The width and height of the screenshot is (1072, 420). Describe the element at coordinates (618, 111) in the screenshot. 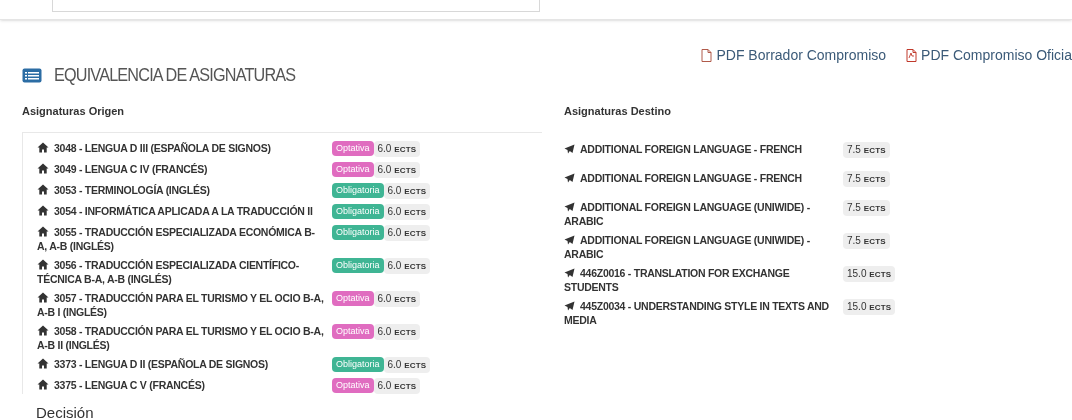

I see `column-heading: Asignaturas Destino` at that location.